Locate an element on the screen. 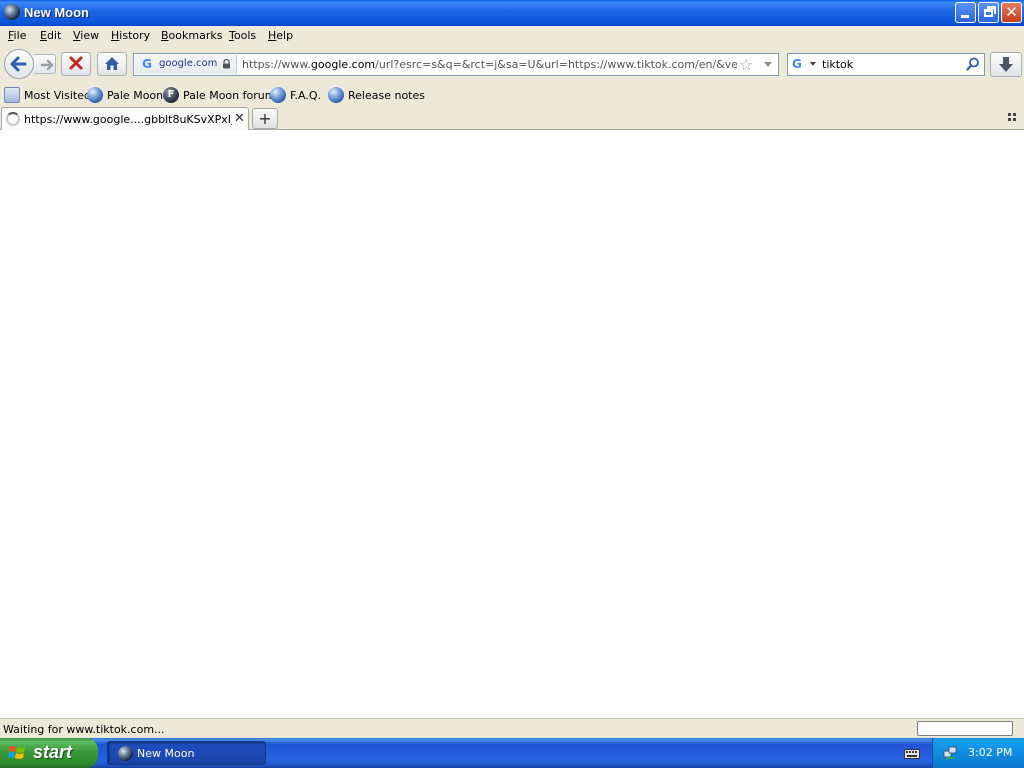 This screenshot has height=768, width=1024. identity-domain: google.com is located at coordinates (188, 63).